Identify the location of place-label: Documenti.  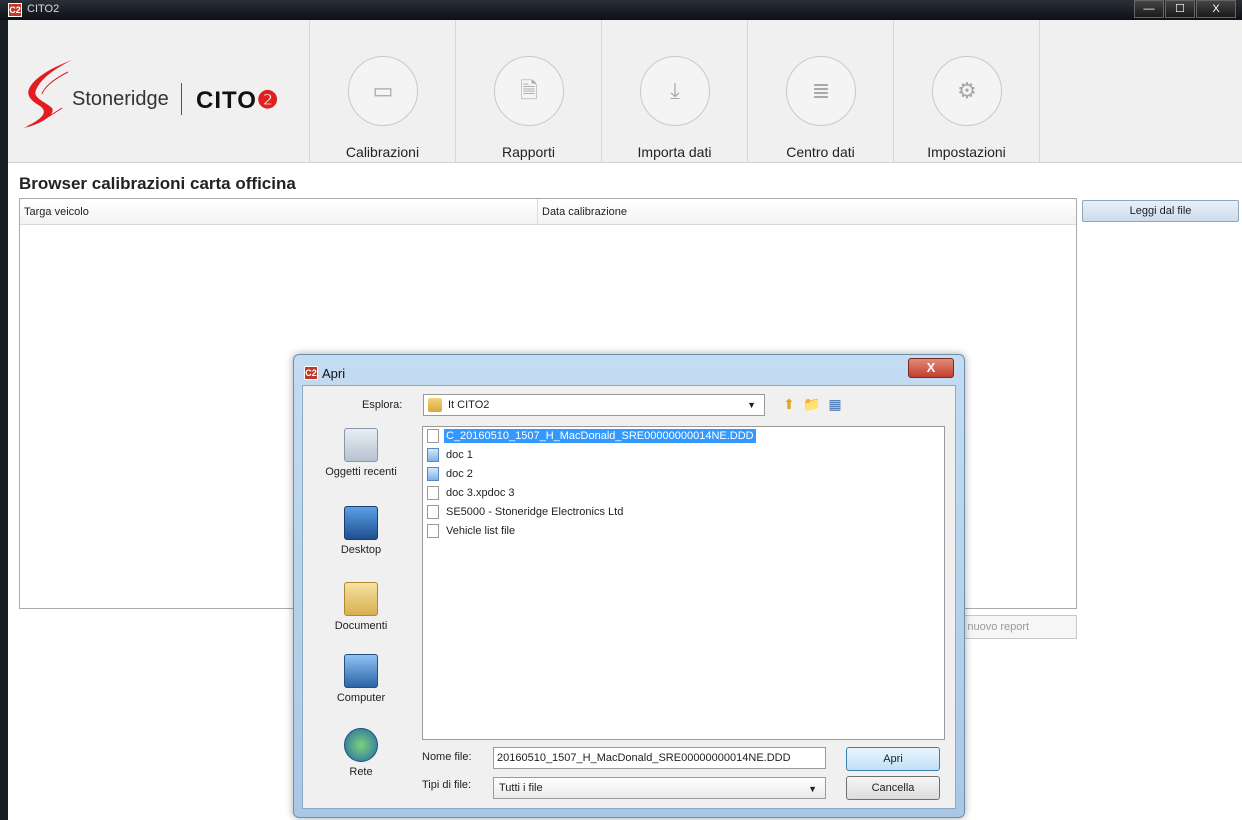
(361, 626).